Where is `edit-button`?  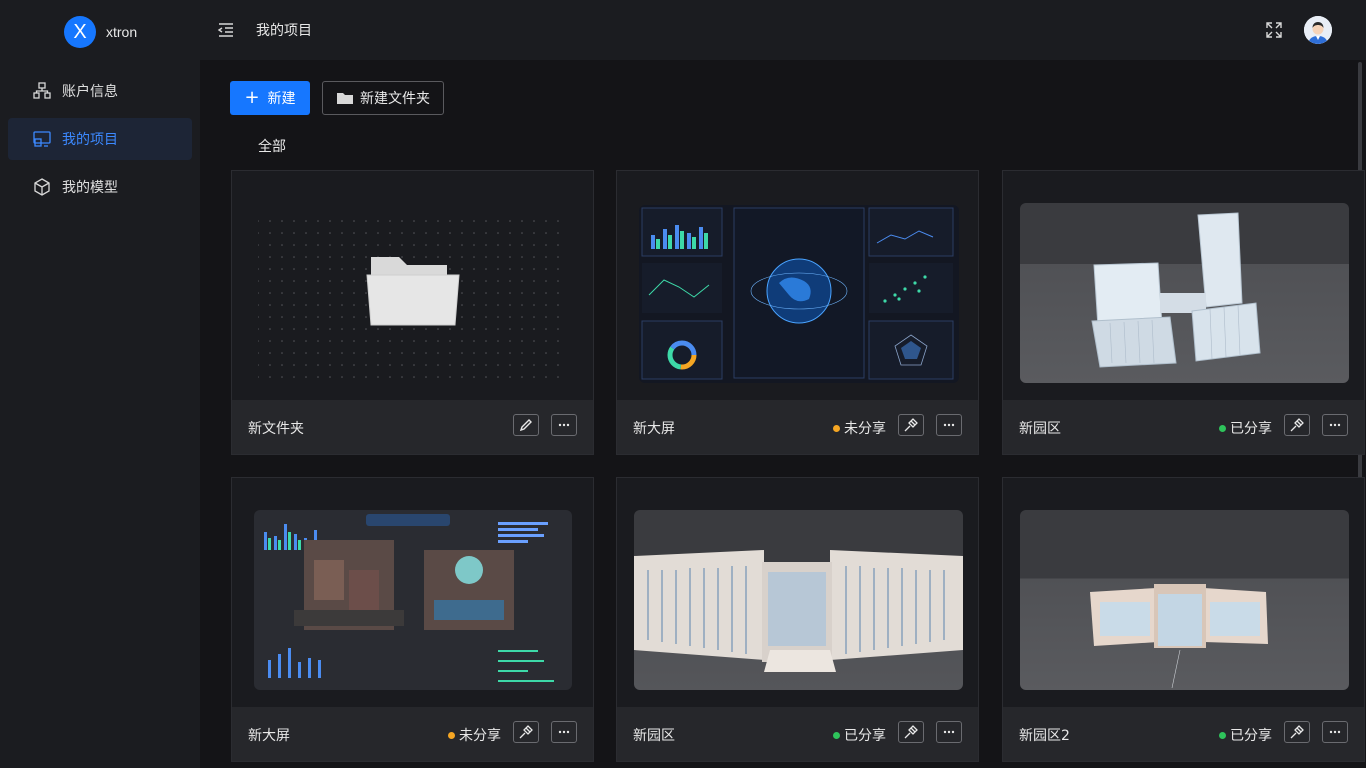 edit-button is located at coordinates (526, 425).